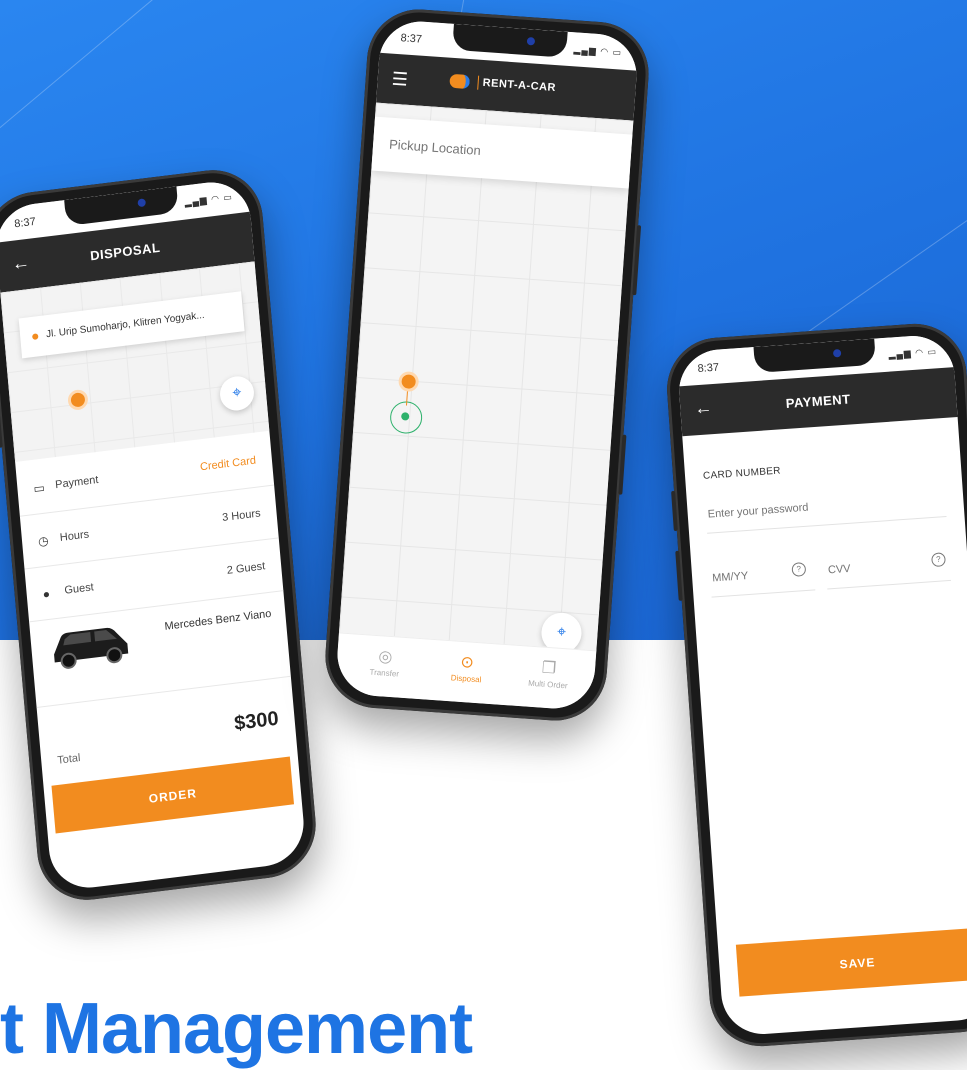 The height and width of the screenshot is (1070, 967). What do you see at coordinates (399, 80) in the screenshot?
I see `hamburger-menu-icon: ☰` at bounding box center [399, 80].